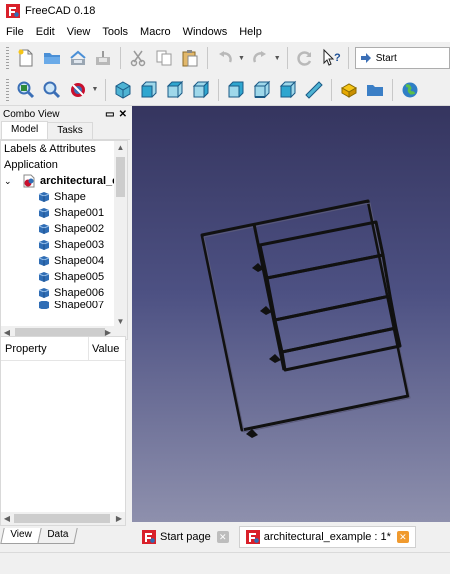 This screenshot has height=574, width=450. What do you see at coordinates (331, 58) in the screenshot?
I see `whats-this-button: ?` at bounding box center [331, 58].